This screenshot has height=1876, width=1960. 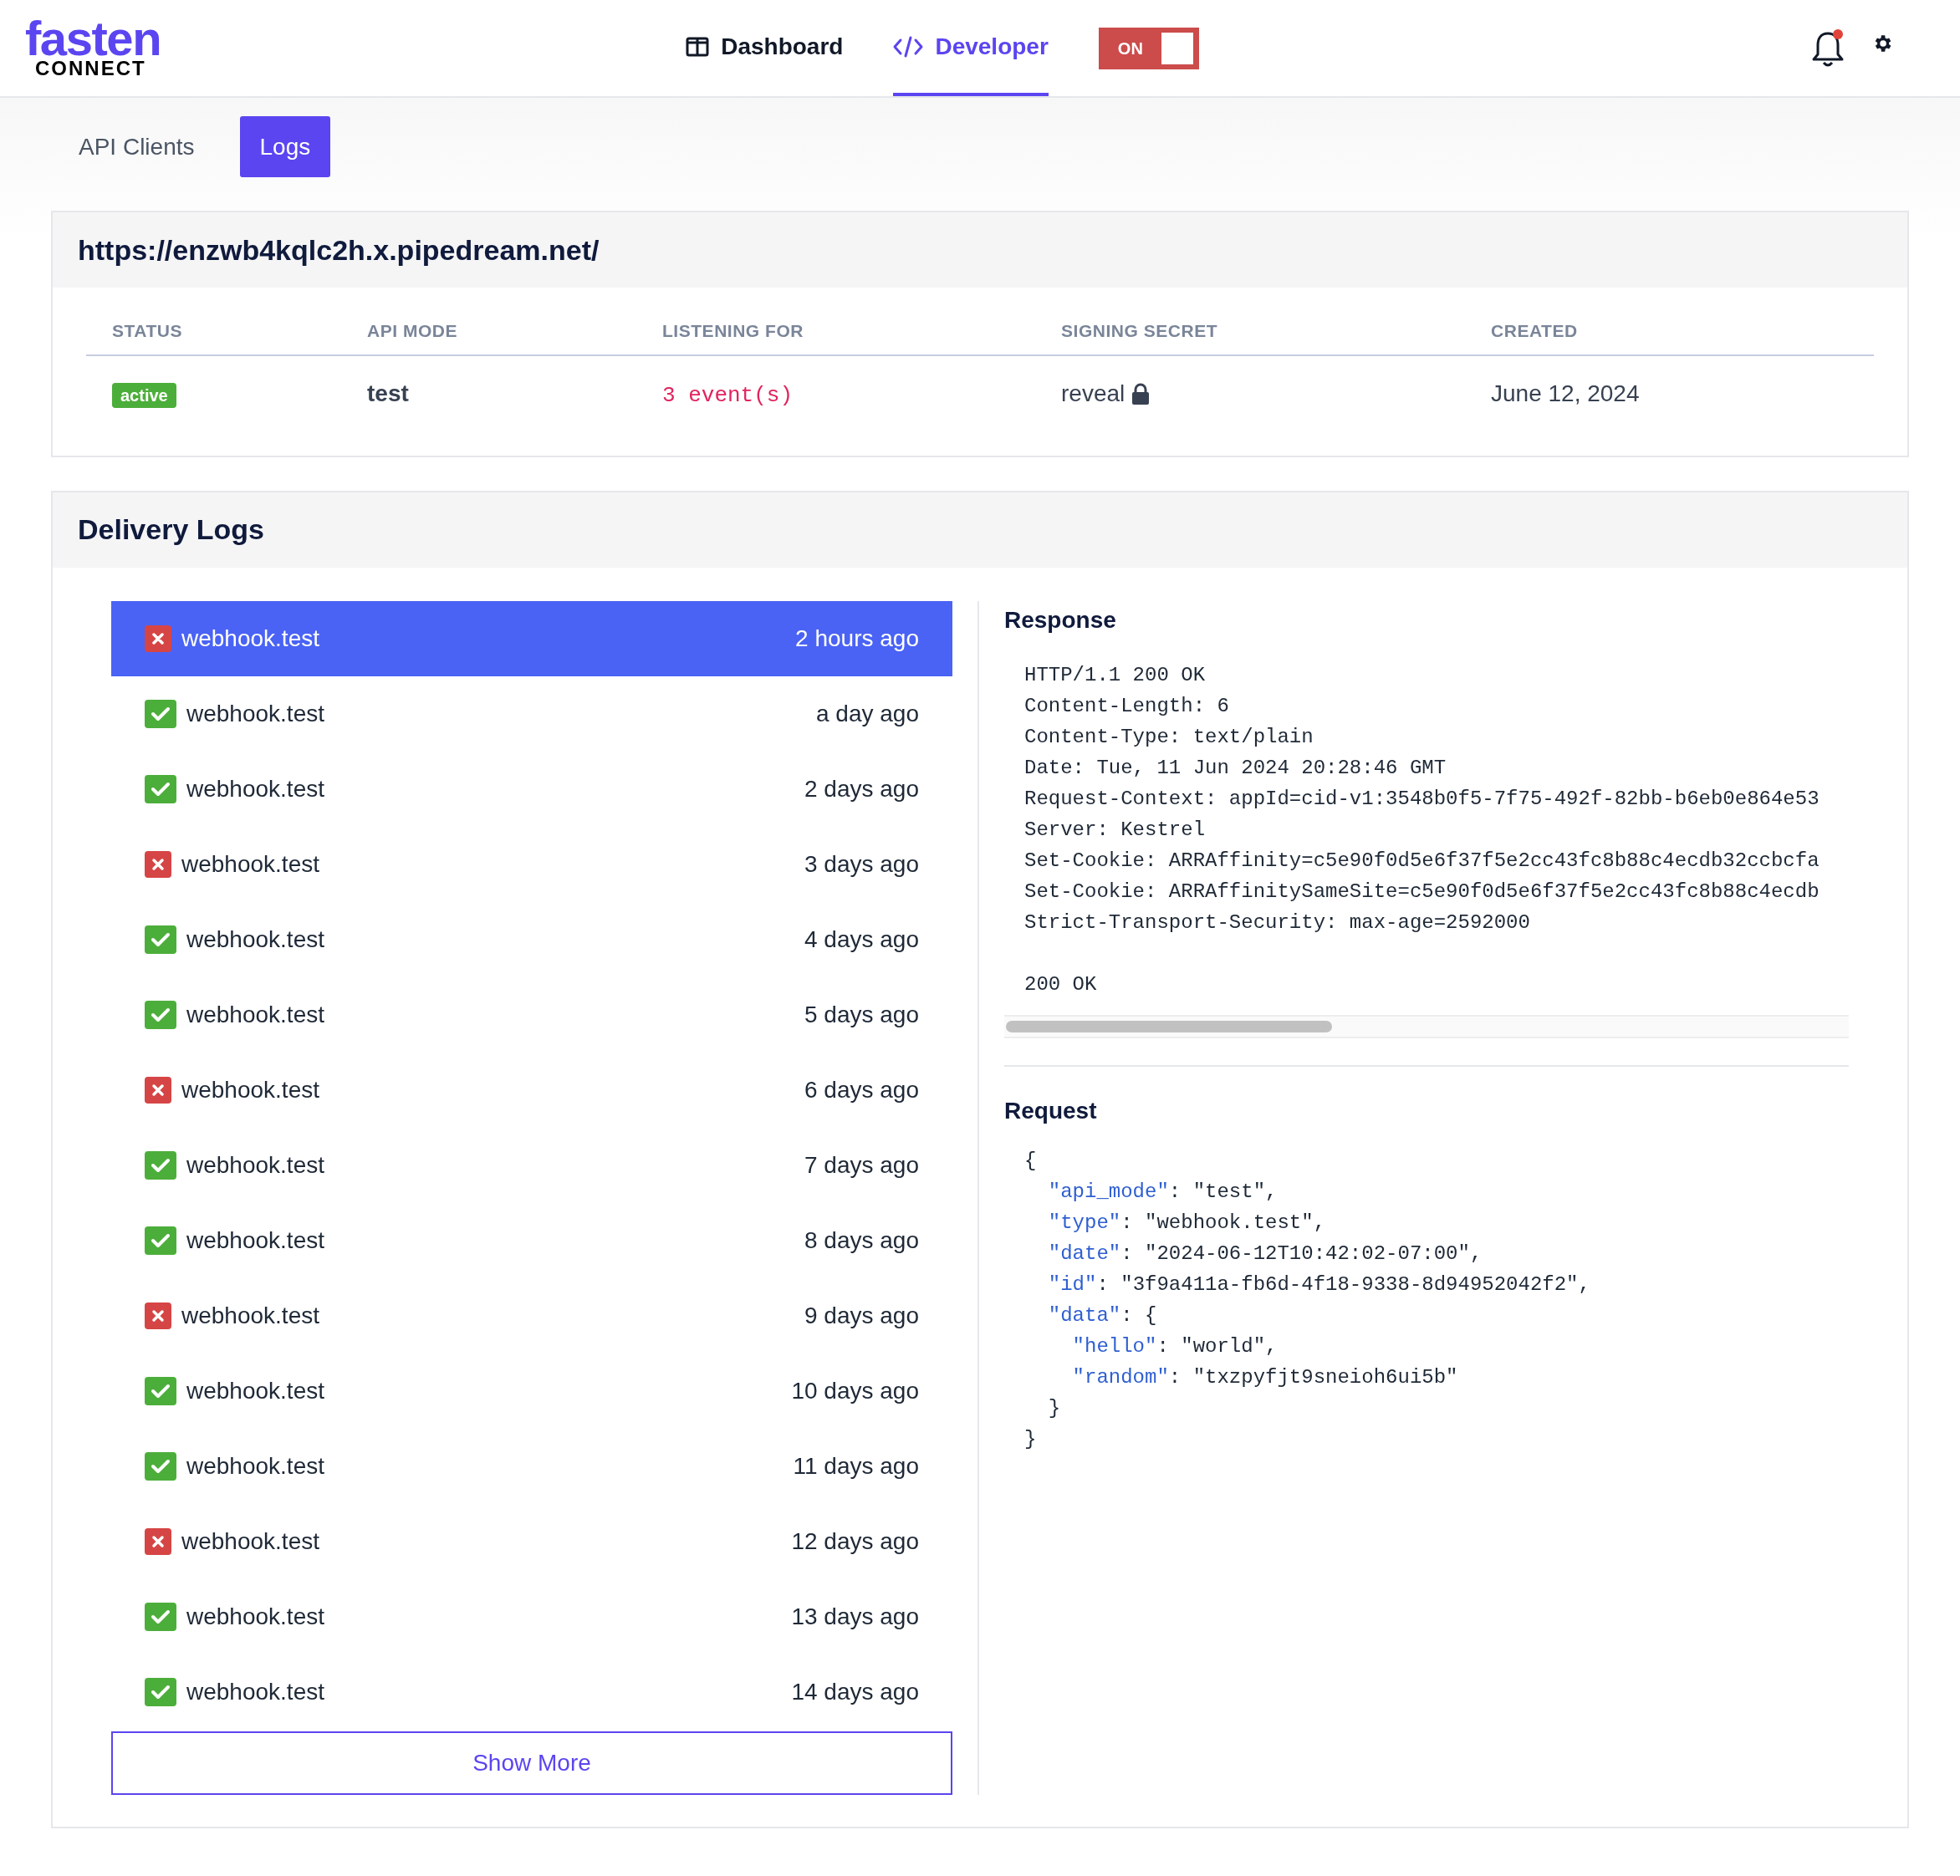 I want to click on code-line: "type": "webhook.test",, so click(x=1186, y=1223).